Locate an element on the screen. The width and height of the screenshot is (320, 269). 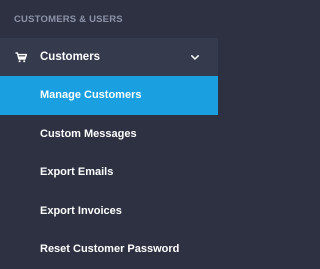
submenu-item-reset-customer-password: Reset Customer Password is located at coordinates (109, 249).